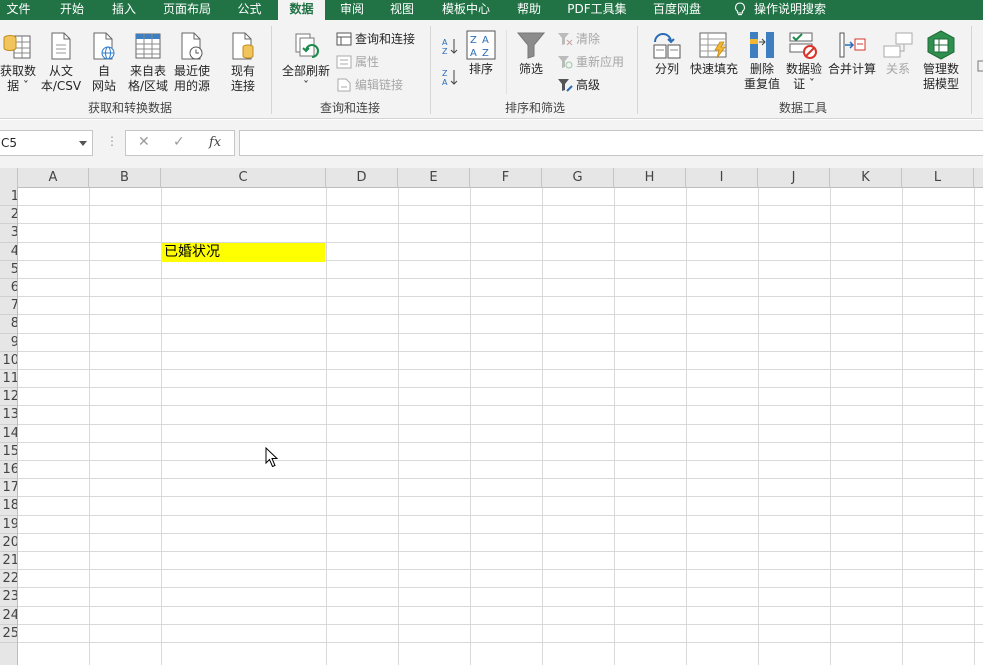 The image size is (983, 665). Describe the element at coordinates (650, 178) in the screenshot. I see `column-header-h: H` at that location.